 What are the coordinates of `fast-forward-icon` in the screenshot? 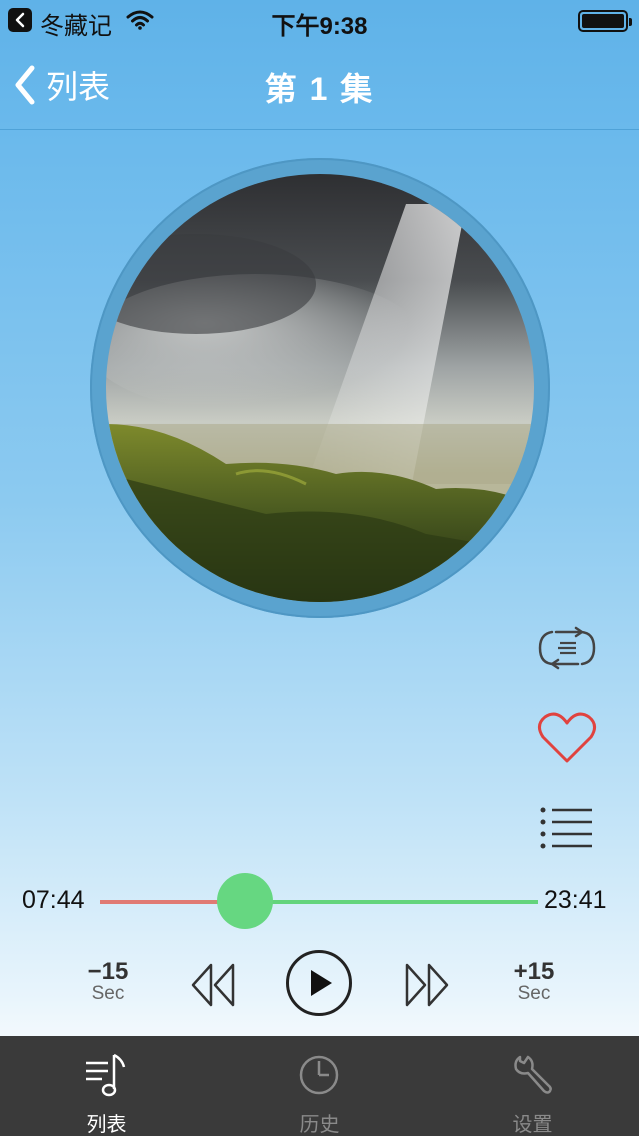 It's located at (427, 985).